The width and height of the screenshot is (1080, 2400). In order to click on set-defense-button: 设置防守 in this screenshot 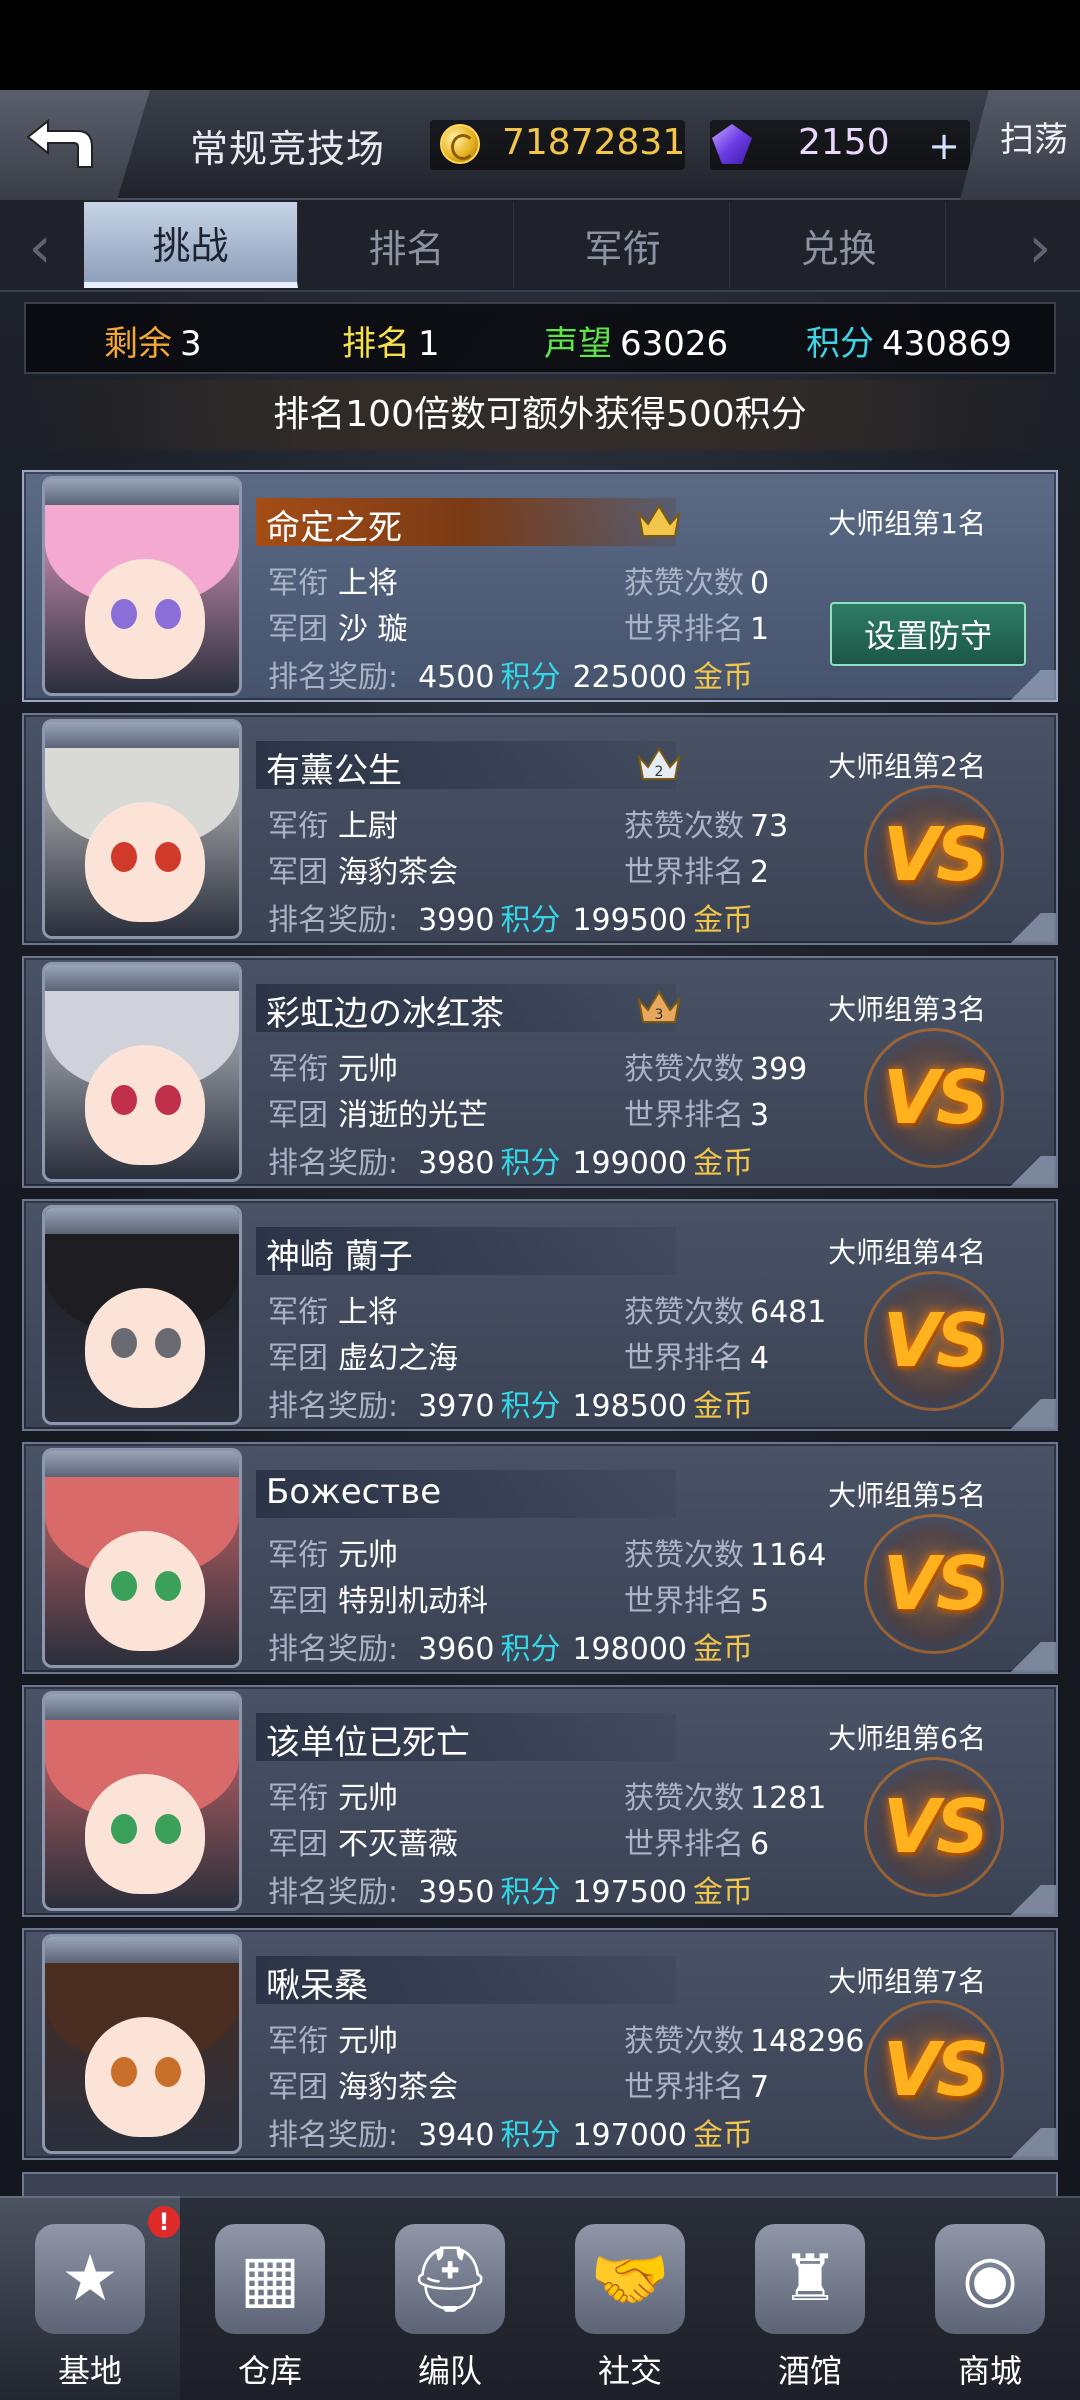, I will do `click(928, 634)`.